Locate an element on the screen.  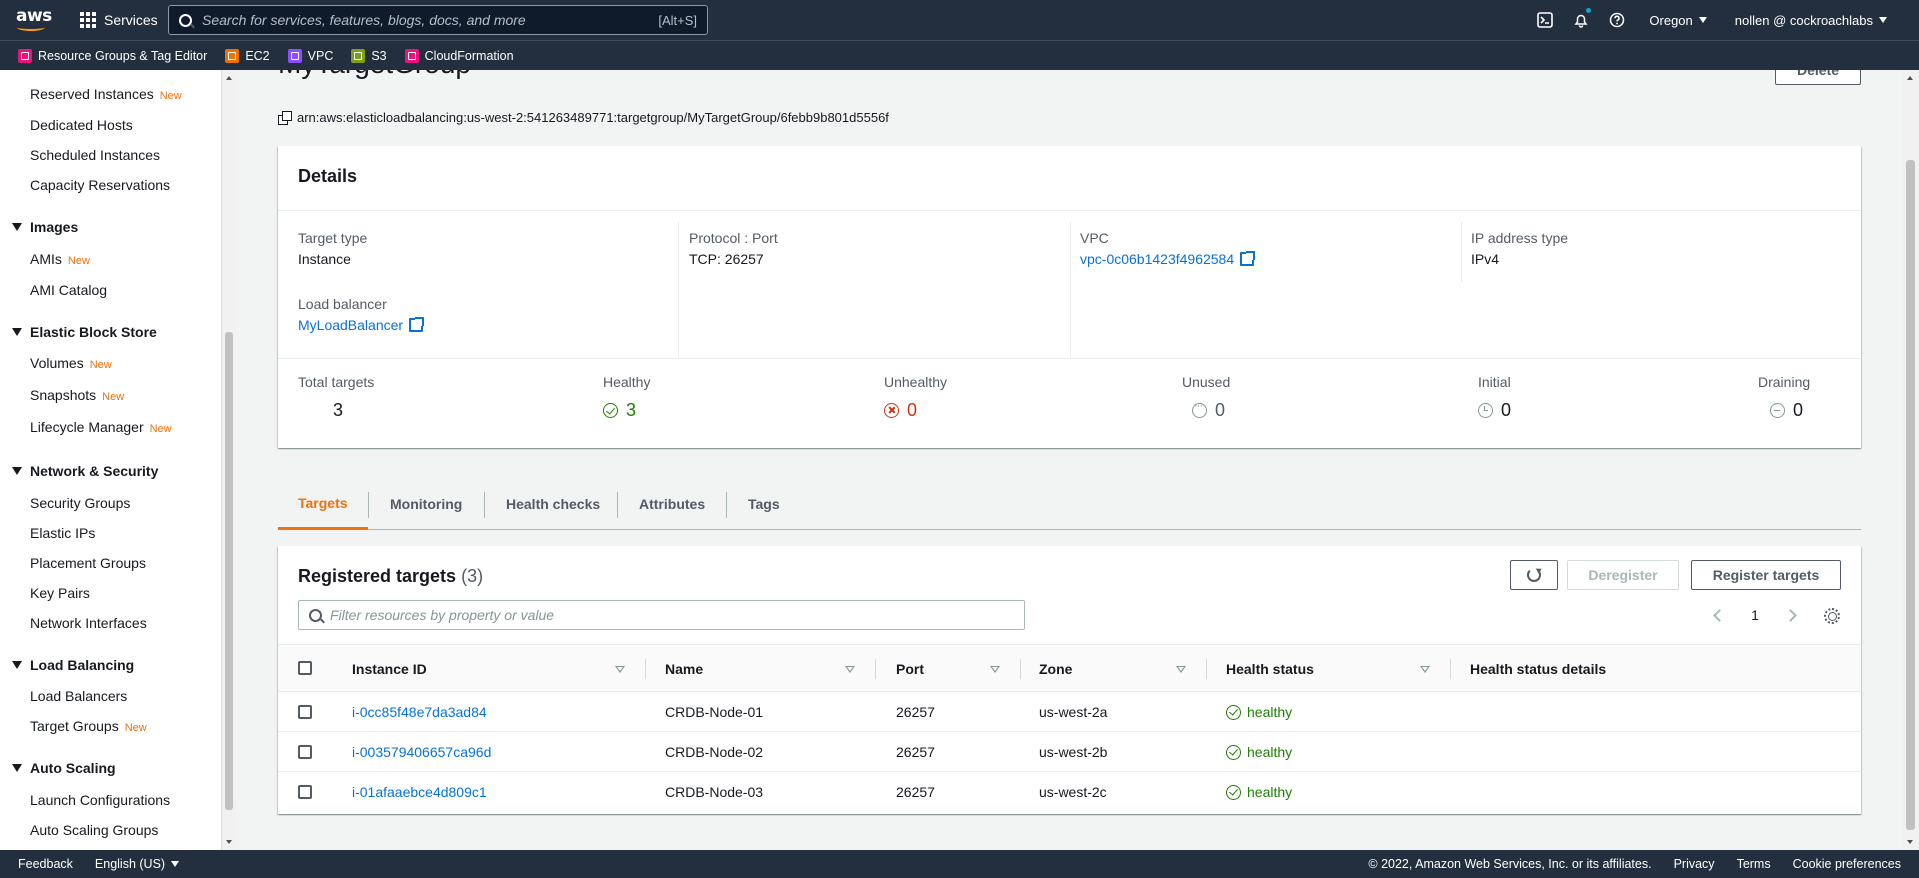
favorite-resource-groups: Resource Groups & Tag Editor is located at coordinates (112, 55).